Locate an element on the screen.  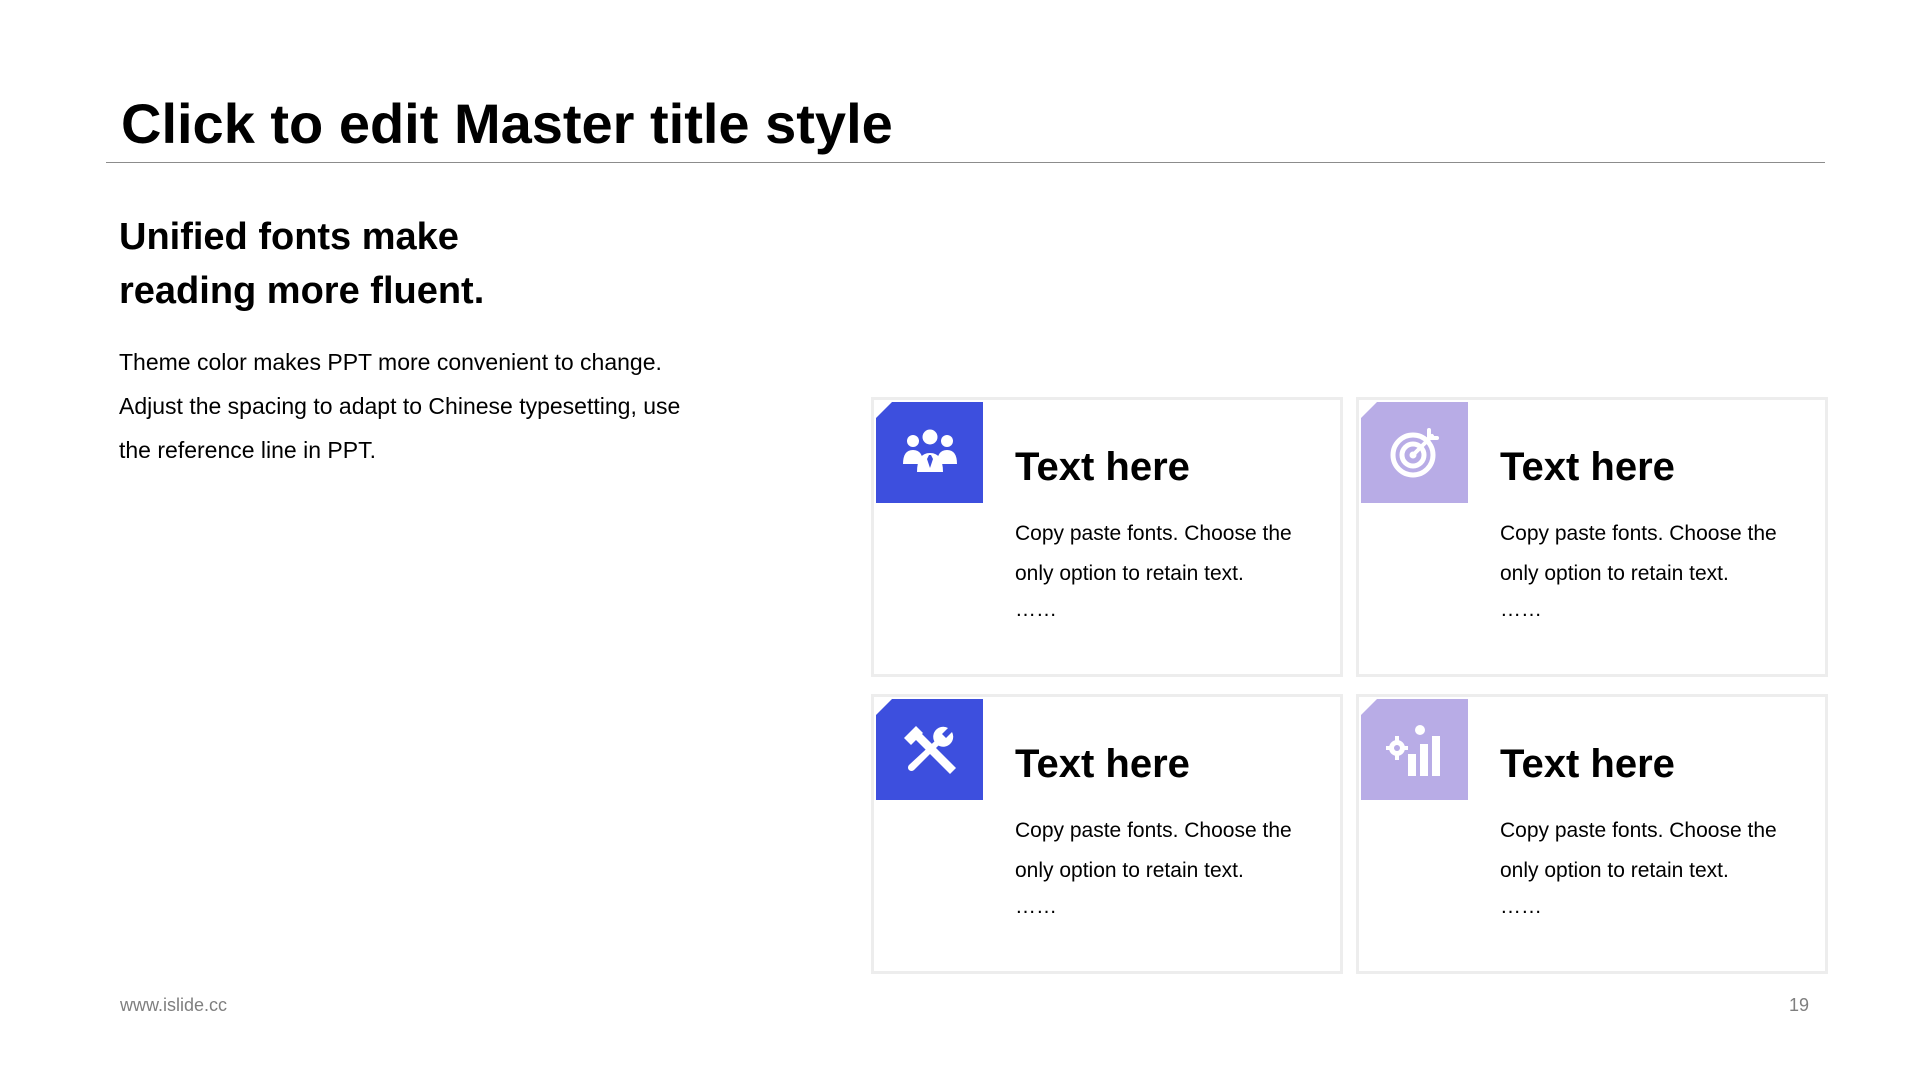
subtitle: Unified fonts make reading more fluent. is located at coordinates (379, 264).